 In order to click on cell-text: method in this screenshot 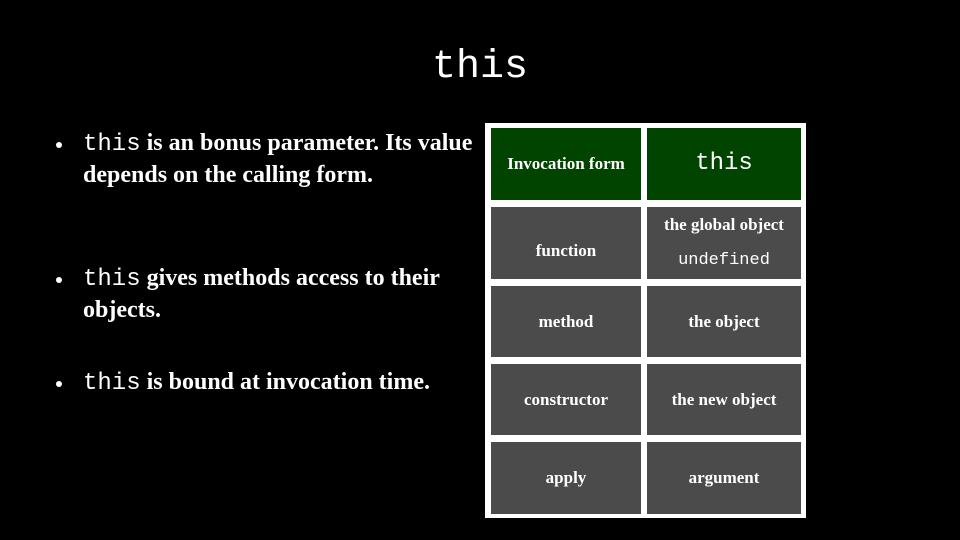, I will do `click(566, 321)`.